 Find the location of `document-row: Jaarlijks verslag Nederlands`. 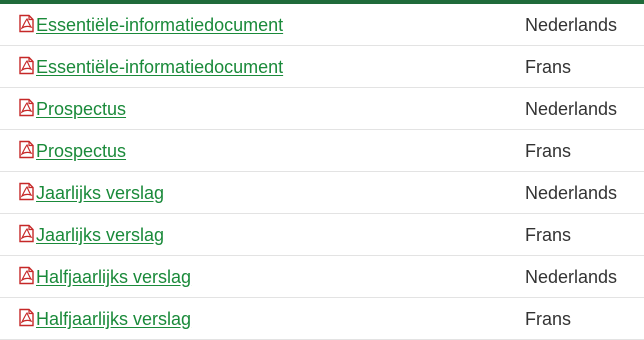

document-row: Jaarlijks verslag Nederlands is located at coordinates (322, 193).